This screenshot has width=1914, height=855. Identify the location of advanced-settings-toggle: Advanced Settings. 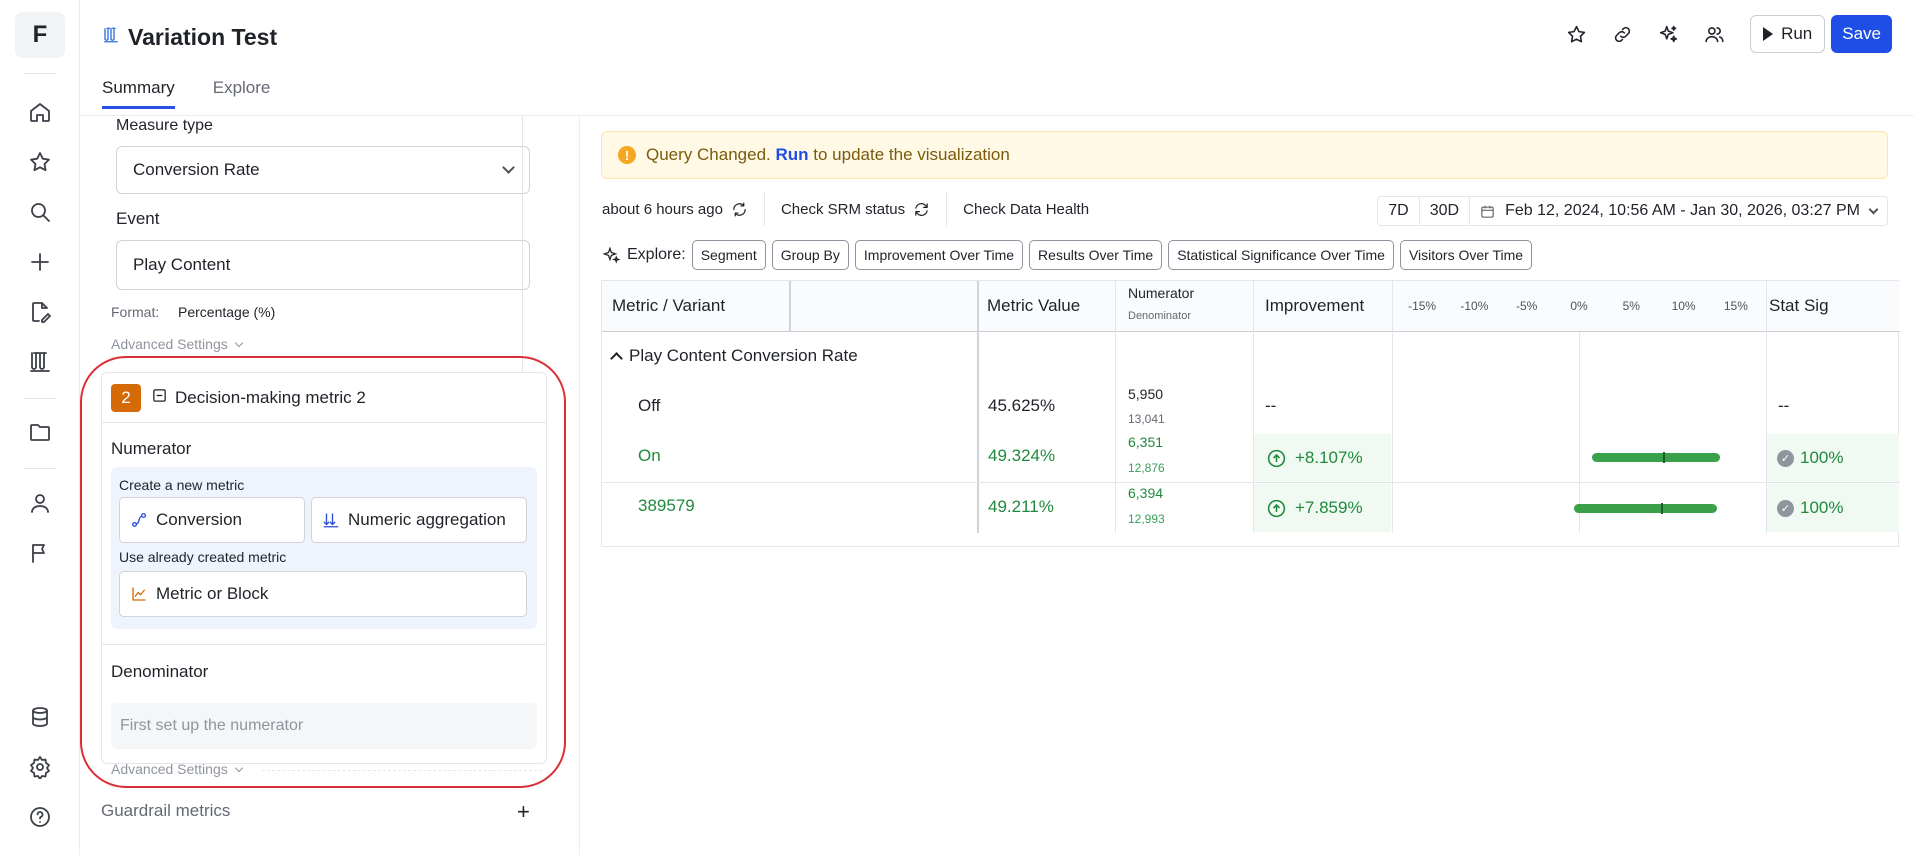
(177, 344).